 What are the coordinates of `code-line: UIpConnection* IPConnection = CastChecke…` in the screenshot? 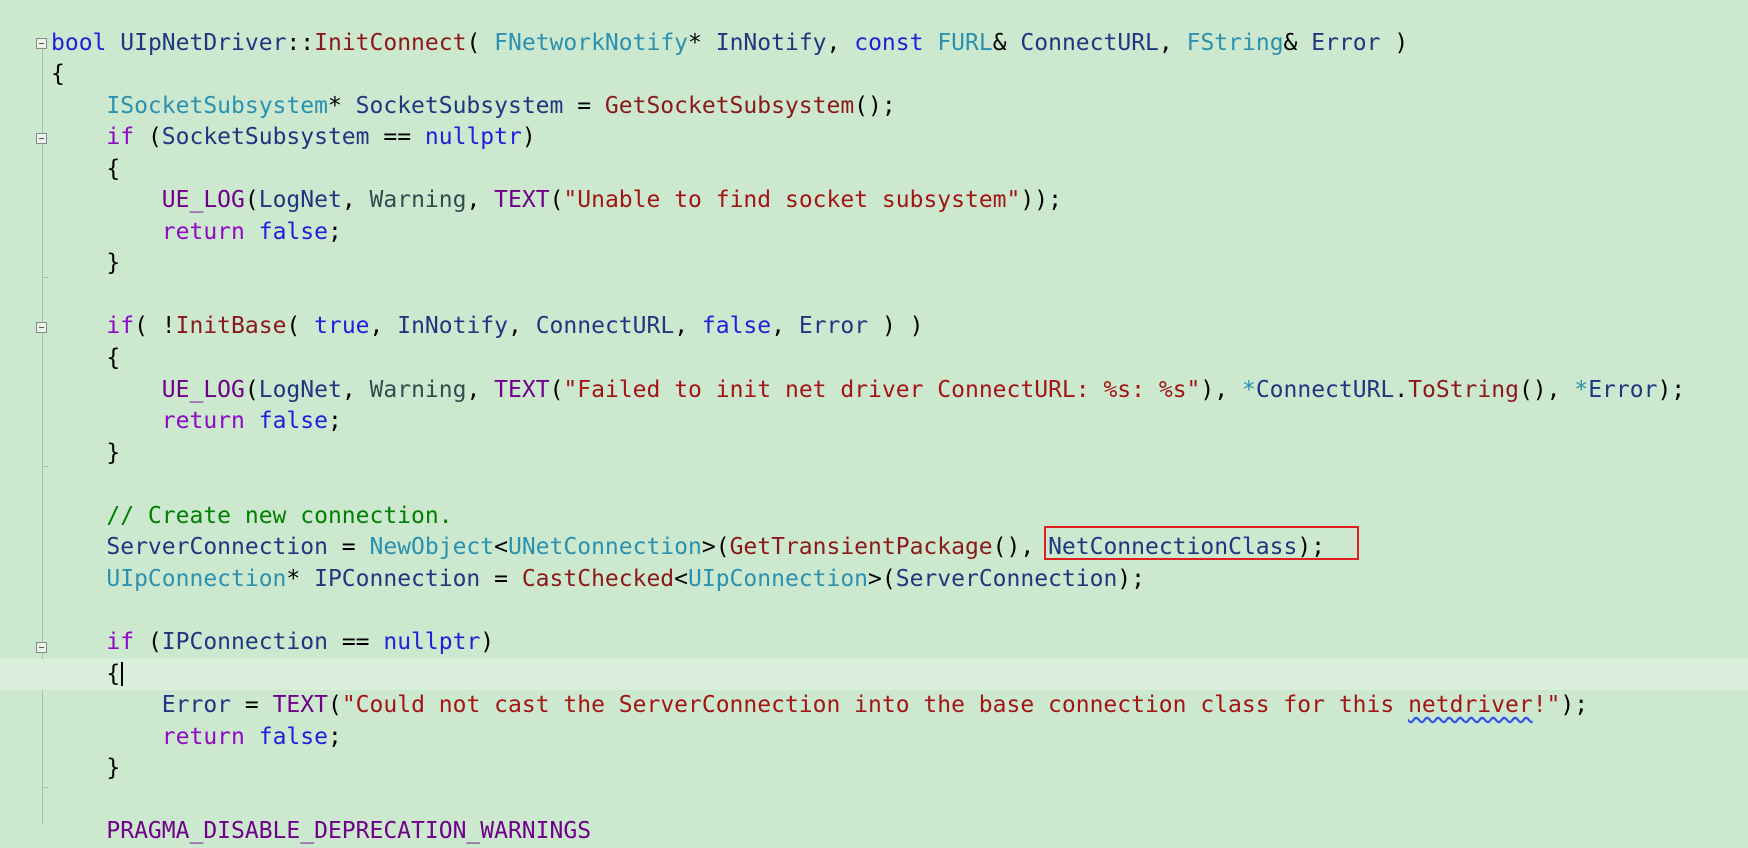 It's located at (874, 580).